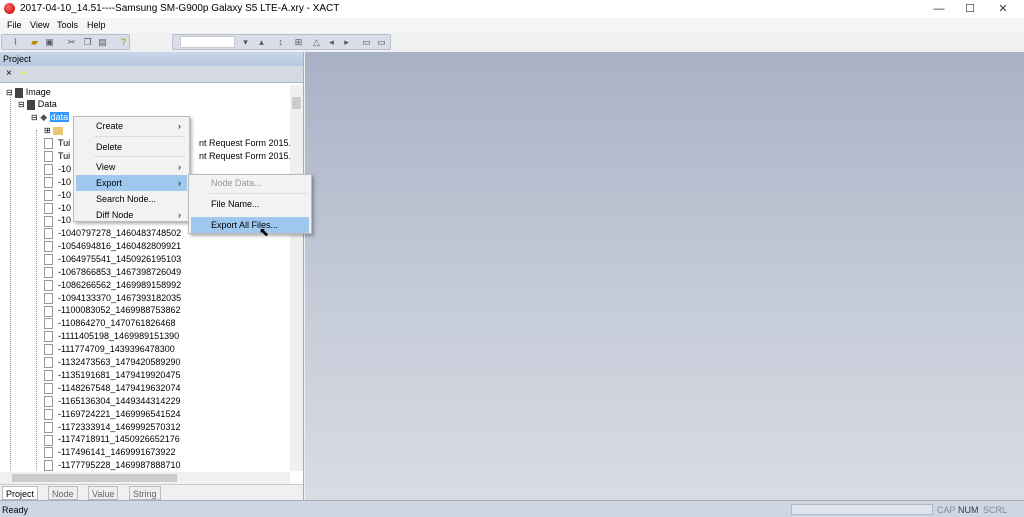 Image resolution: width=1024 pixels, height=517 pixels. Describe the element at coordinates (112, 414) in the screenshot. I see `tree-item: -1169724221_1469996541524` at that location.